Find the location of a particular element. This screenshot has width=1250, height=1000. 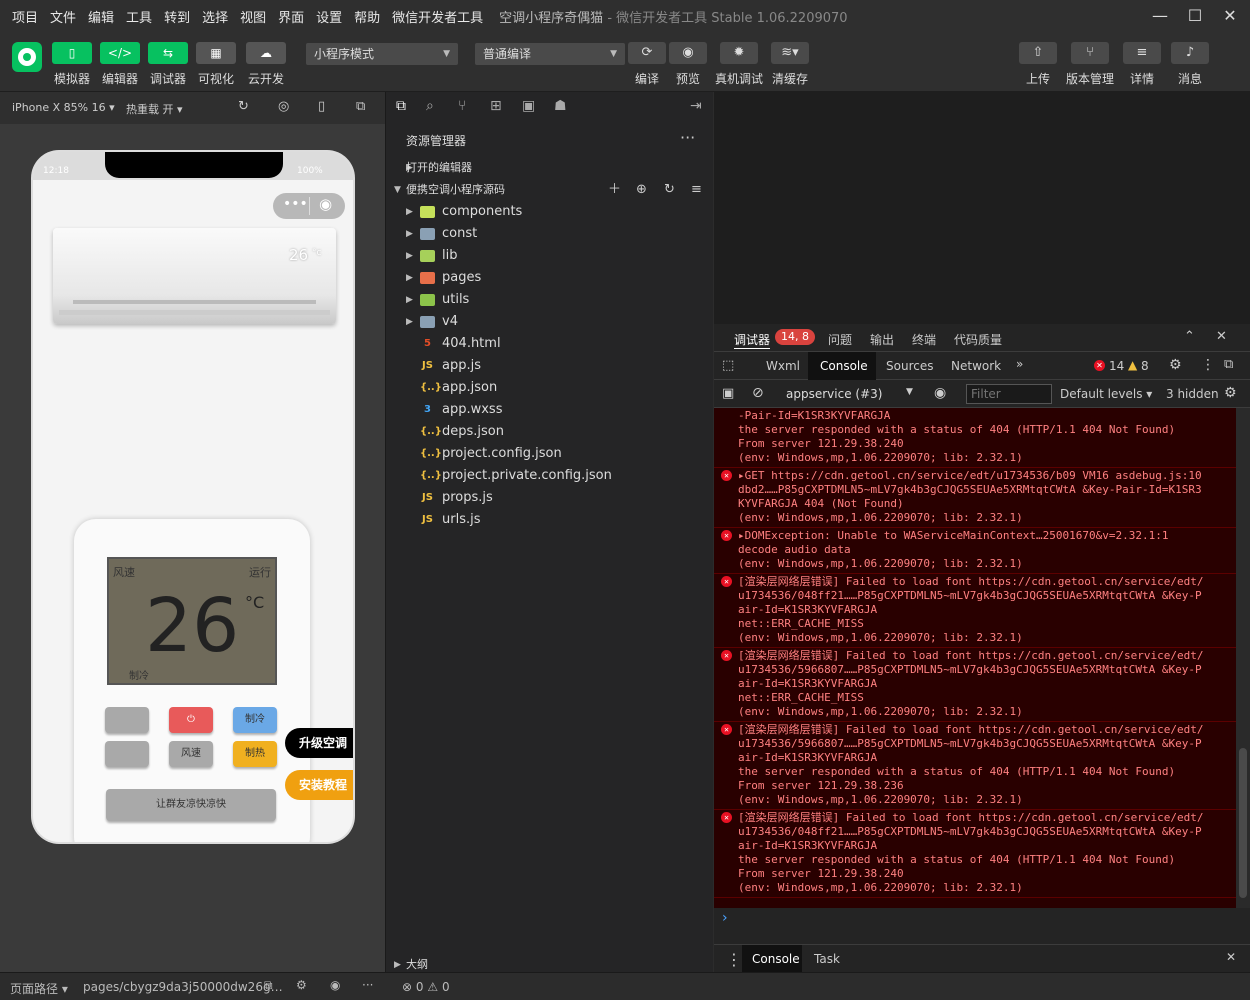

folder-item: ▶ utils is located at coordinates (549, 300).